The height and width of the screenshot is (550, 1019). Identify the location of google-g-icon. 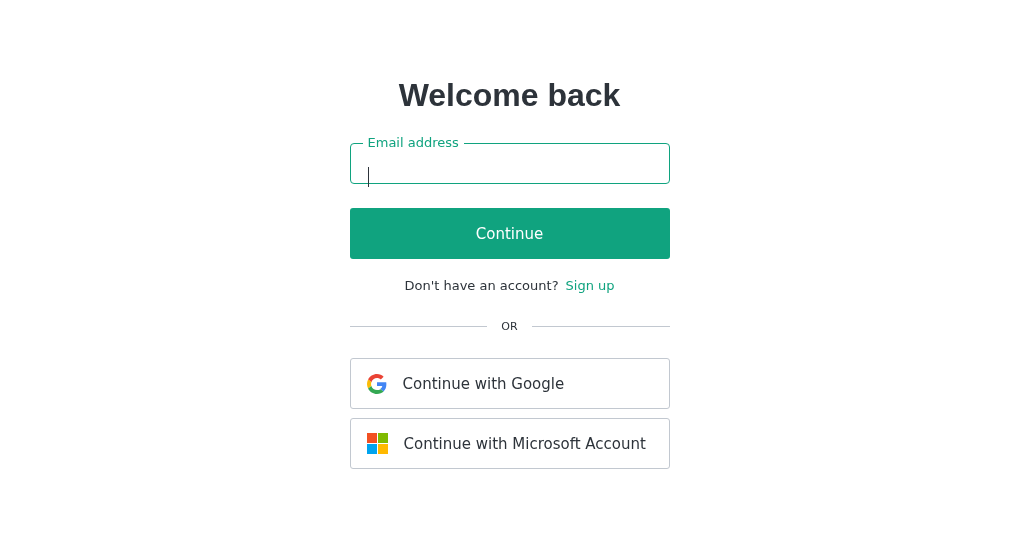
(376, 383).